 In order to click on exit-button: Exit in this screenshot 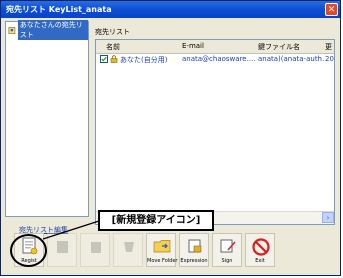, I will do `click(260, 250)`.